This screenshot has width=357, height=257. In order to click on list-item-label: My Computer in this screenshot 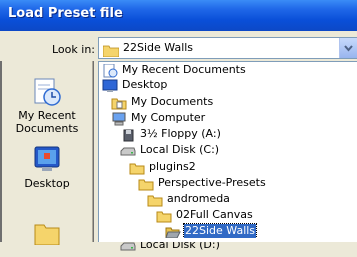, I will do `click(168, 117)`.